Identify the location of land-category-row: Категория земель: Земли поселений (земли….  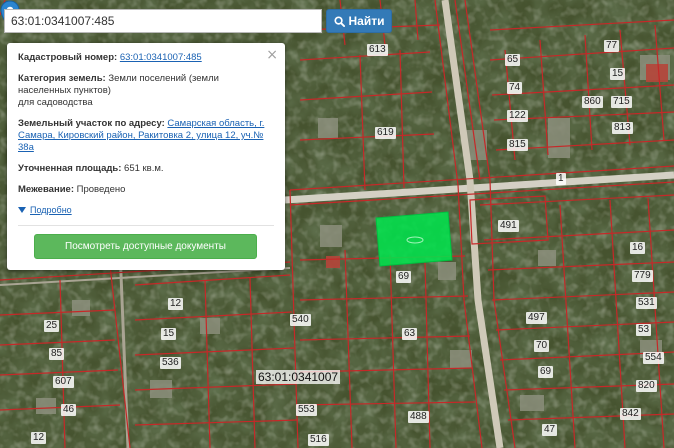
(145, 91).